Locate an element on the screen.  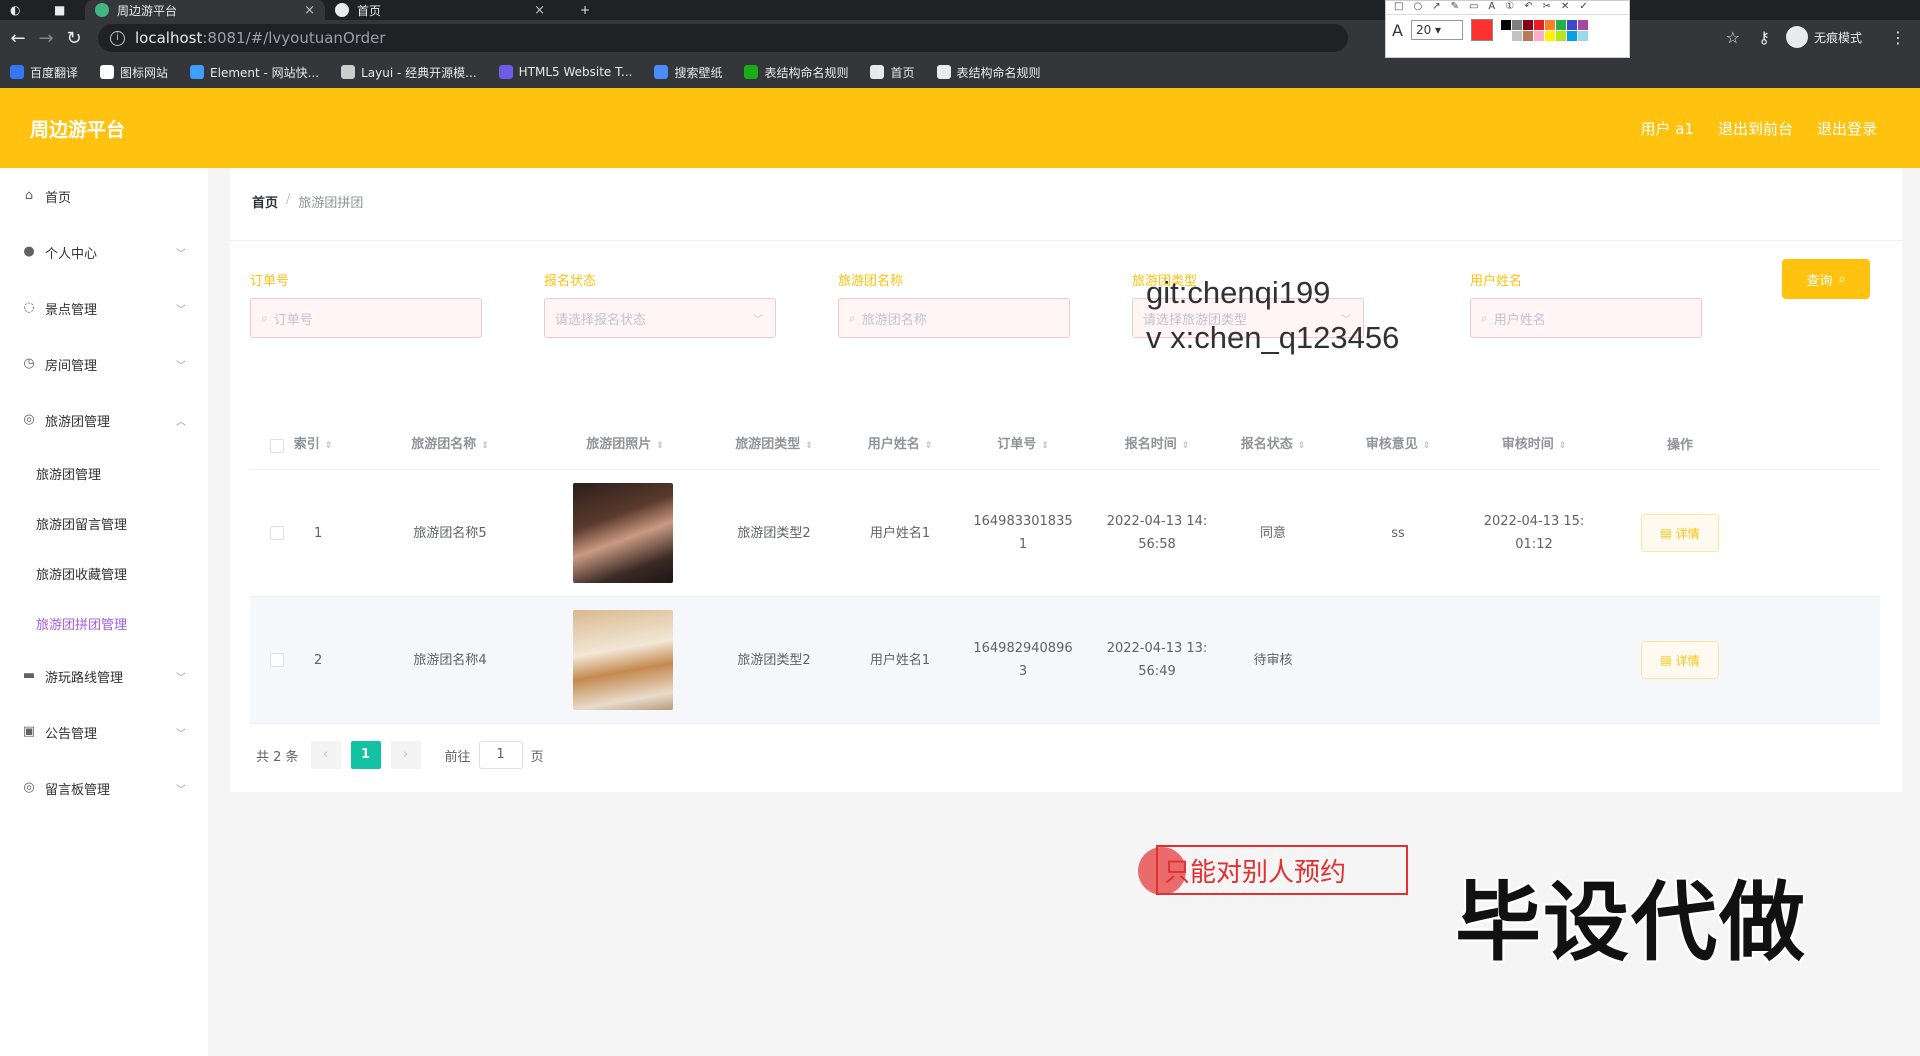
number-tool-icon: ① is located at coordinates (1509, 7).